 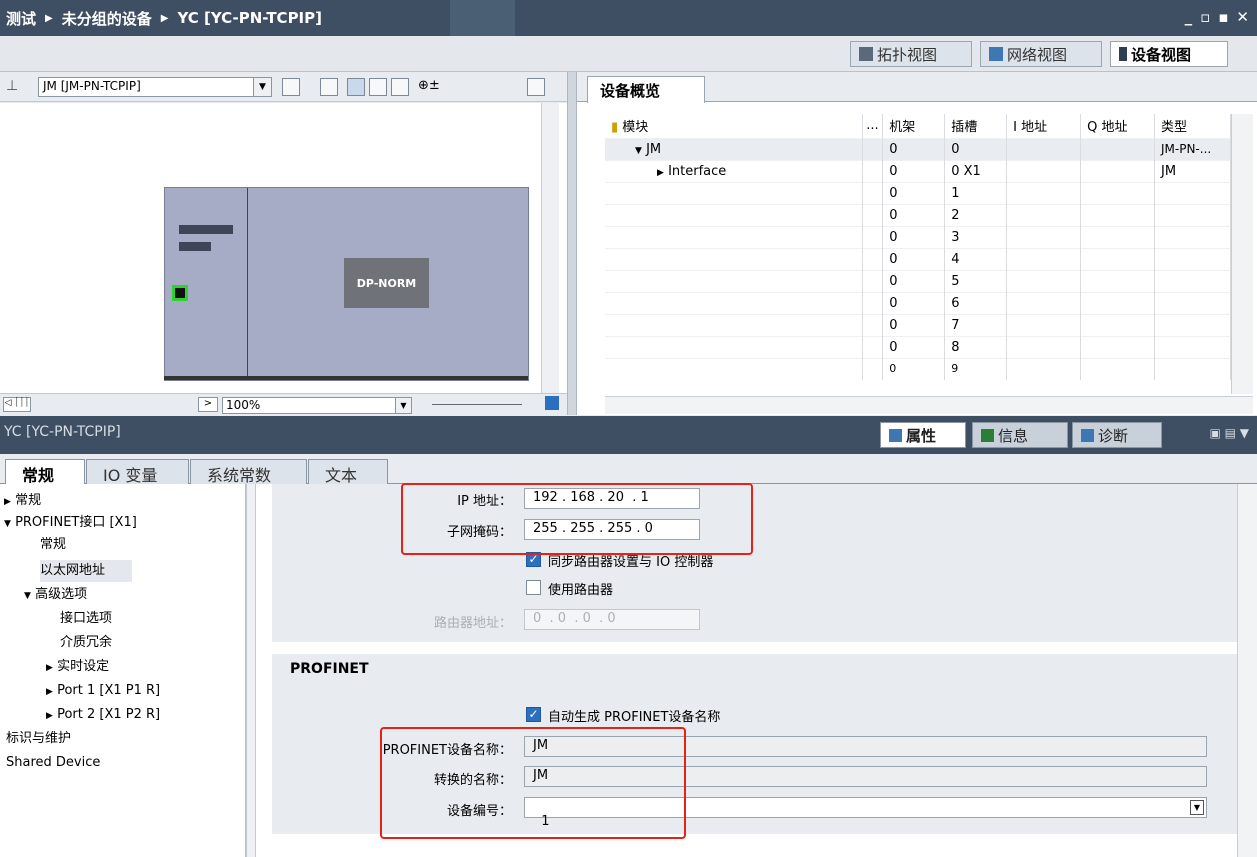 What do you see at coordinates (429, 87) in the screenshot?
I see `zoom-icon: ⊕±` at bounding box center [429, 87].